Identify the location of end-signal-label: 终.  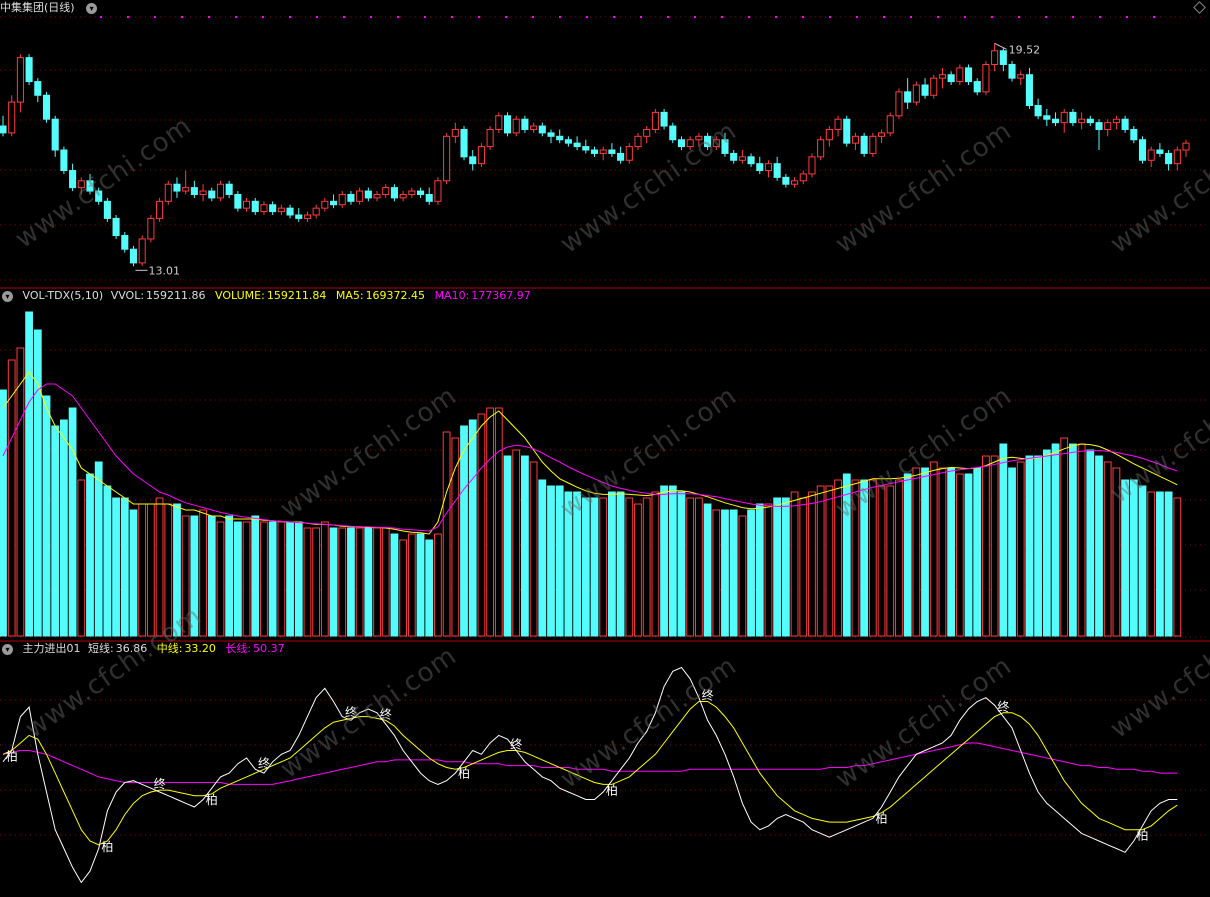
(1003, 706).